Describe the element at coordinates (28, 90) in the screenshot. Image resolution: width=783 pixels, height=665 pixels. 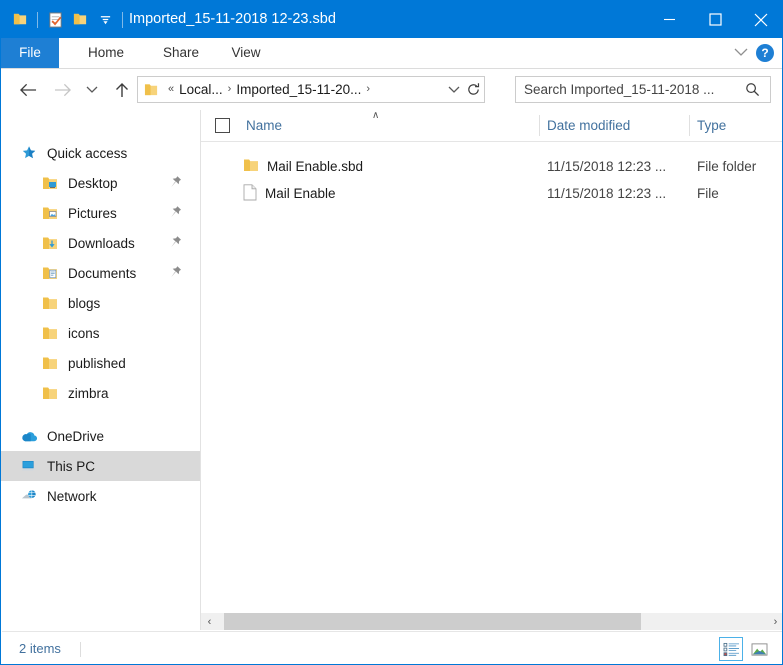
I see `back-button` at that location.